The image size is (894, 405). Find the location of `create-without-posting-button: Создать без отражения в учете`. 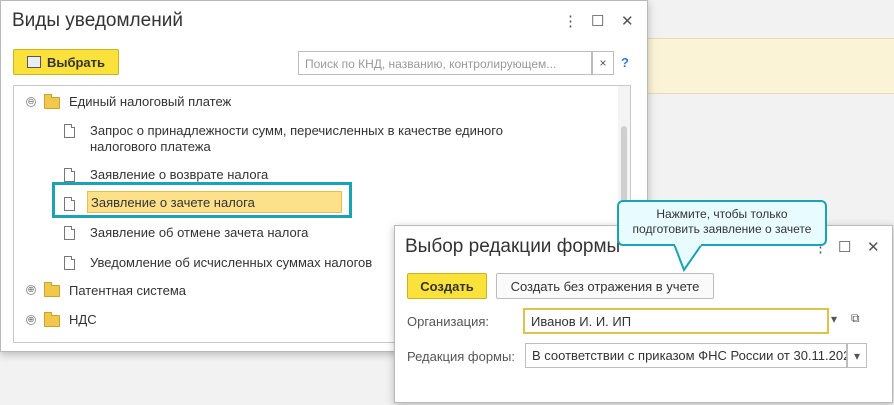

create-without-posting-button: Создать без отражения в учете is located at coordinates (605, 286).